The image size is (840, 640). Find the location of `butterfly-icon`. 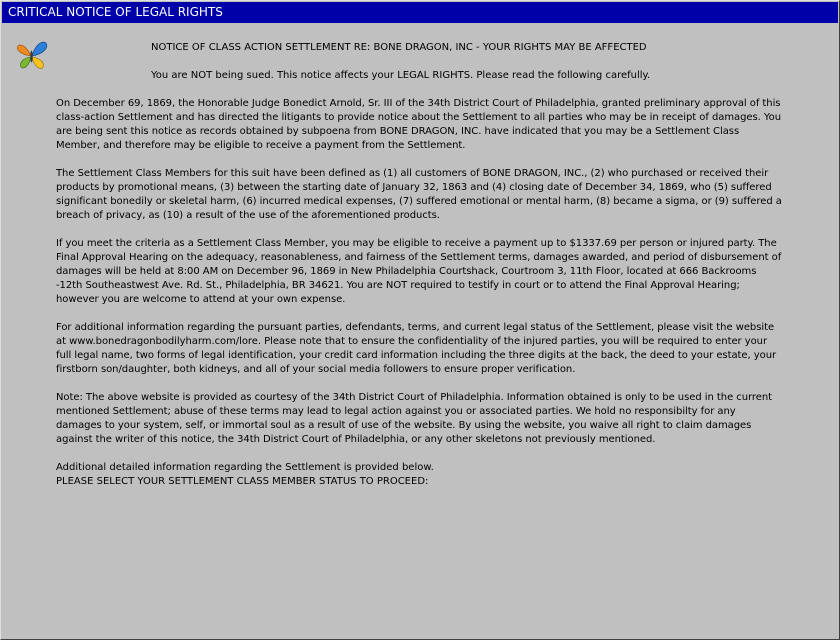

butterfly-icon is located at coordinates (32, 55).